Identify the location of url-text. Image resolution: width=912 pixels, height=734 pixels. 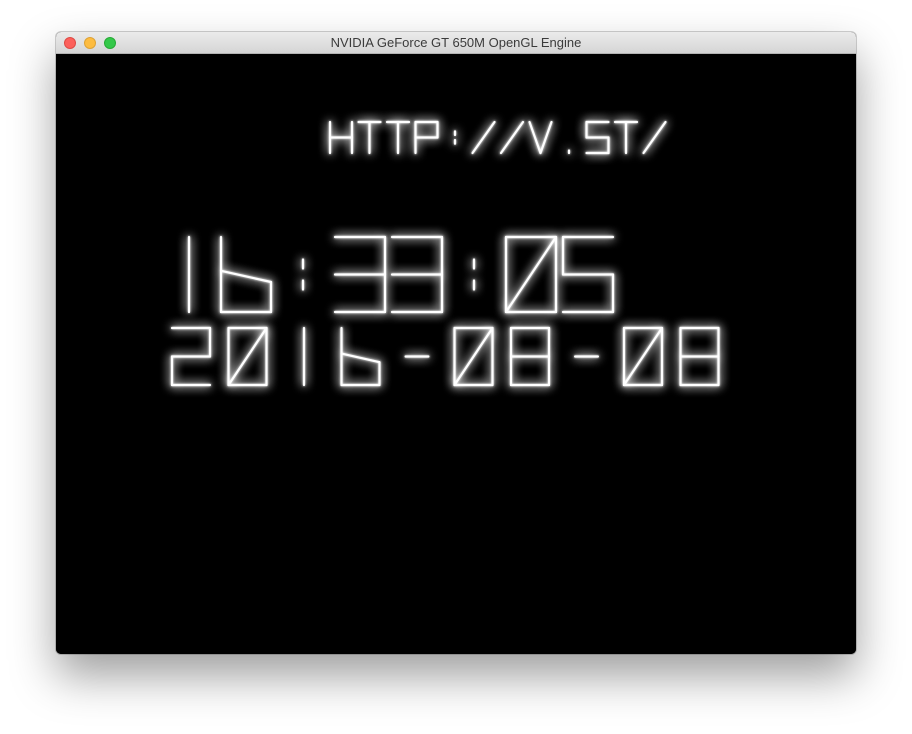
(497, 137).